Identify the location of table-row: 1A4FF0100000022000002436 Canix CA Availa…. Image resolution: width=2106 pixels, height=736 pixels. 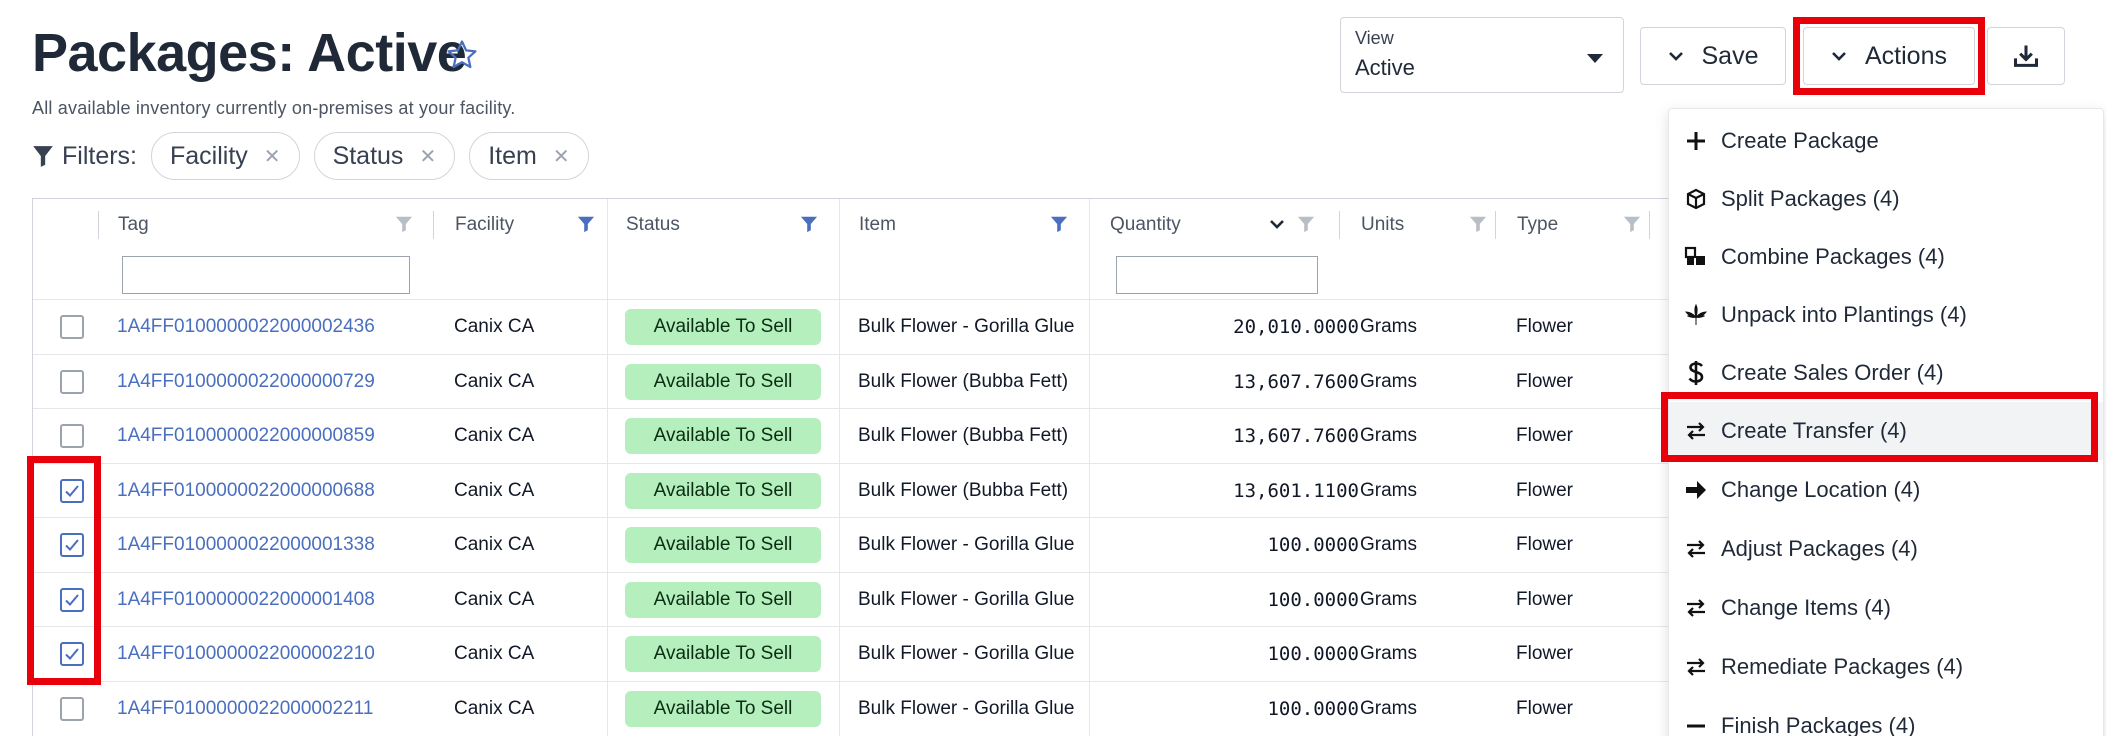
(853, 326).